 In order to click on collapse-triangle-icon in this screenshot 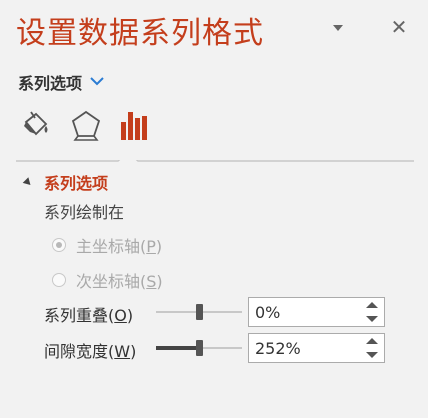, I will do `click(28, 182)`.